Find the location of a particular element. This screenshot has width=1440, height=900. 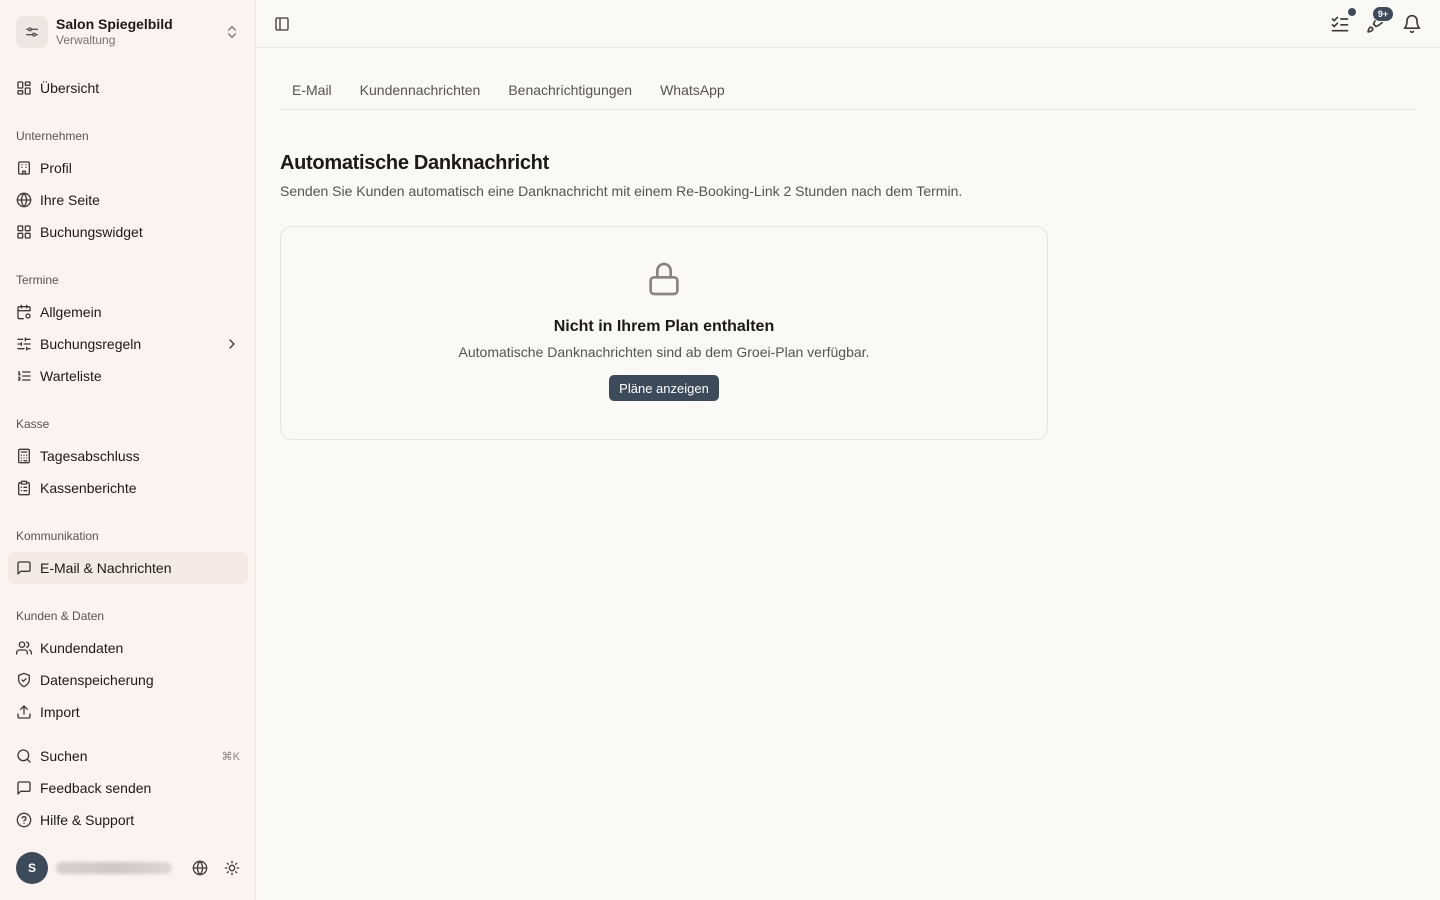

section-label-communication: Kommunikation is located at coordinates (57, 536).